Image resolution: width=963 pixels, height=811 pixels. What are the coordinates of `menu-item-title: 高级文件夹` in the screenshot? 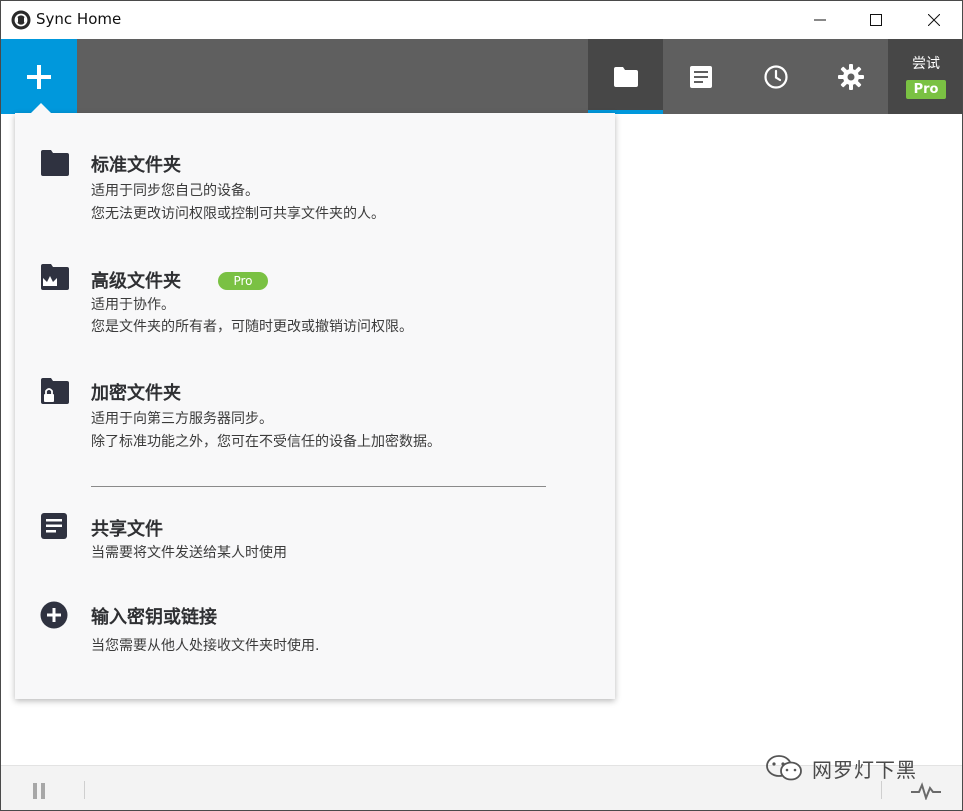 It's located at (136, 281).